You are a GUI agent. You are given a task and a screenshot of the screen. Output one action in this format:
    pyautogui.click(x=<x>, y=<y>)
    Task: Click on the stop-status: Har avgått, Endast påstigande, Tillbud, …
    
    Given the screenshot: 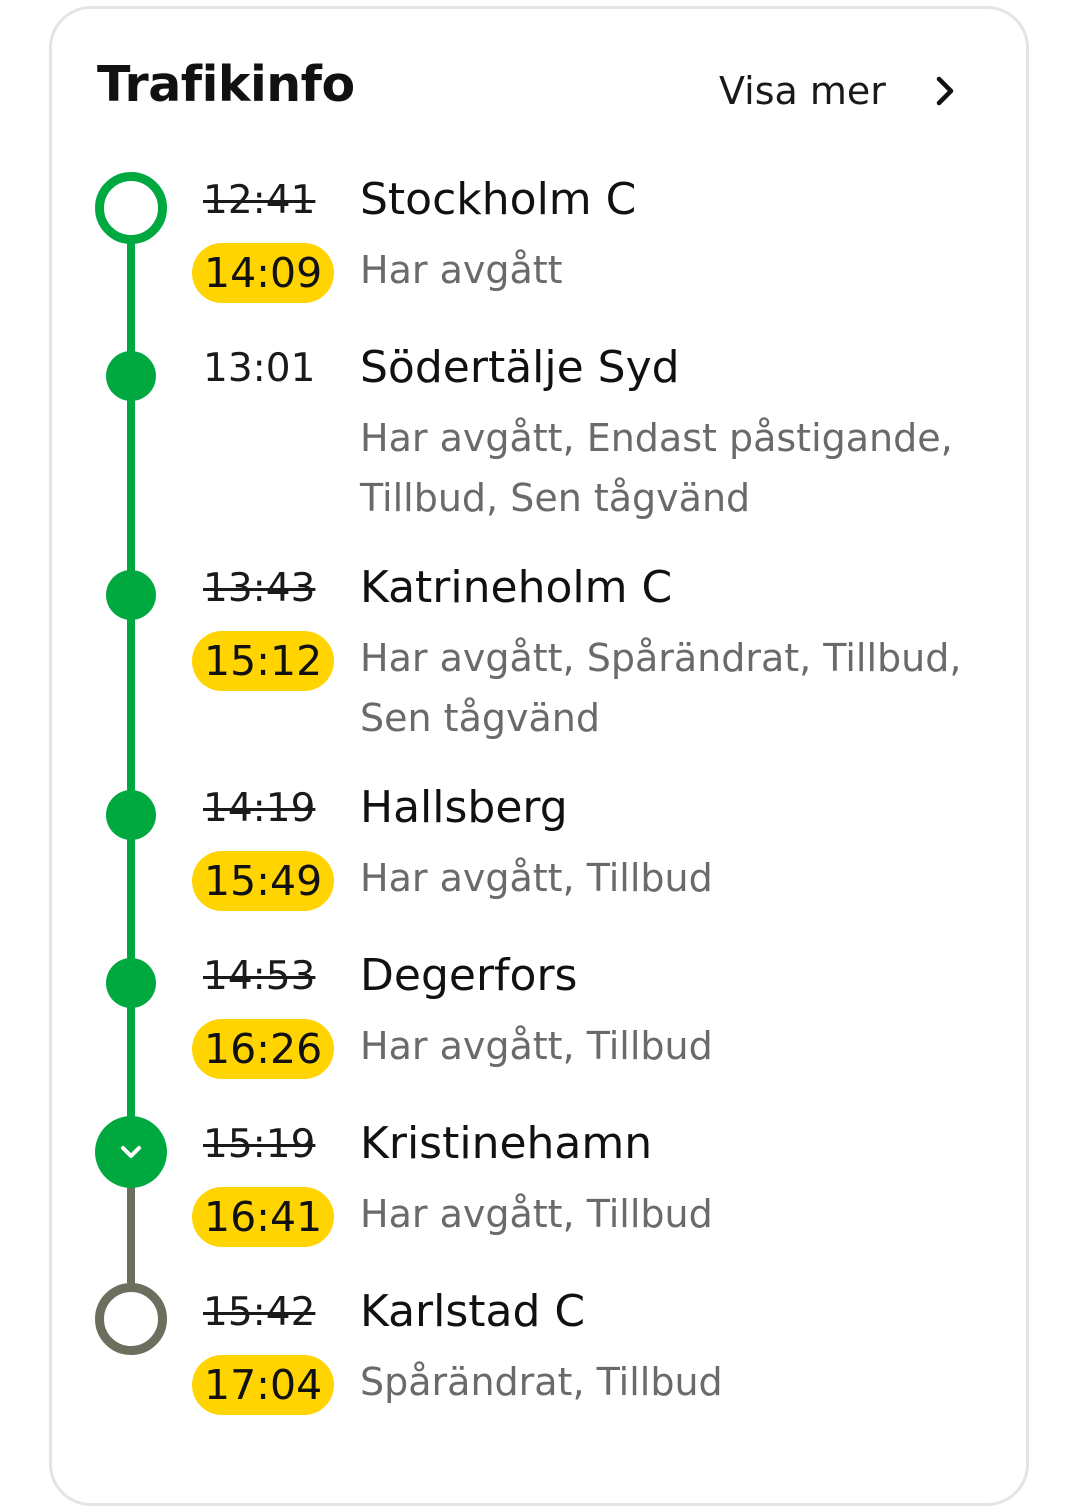 What is the action you would take?
    pyautogui.click(x=656, y=468)
    